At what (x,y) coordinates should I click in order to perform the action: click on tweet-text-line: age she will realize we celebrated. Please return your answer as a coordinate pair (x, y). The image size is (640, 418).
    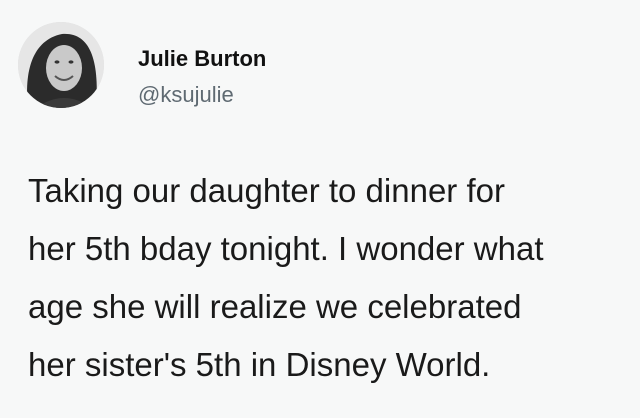
    Looking at the image, I should click on (275, 306).